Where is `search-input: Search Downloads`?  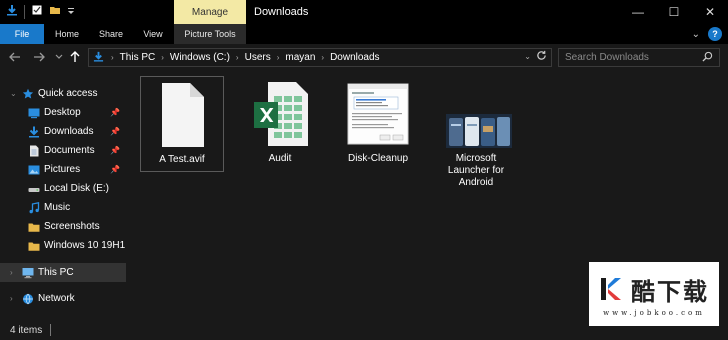
search-input: Search Downloads is located at coordinates (639, 57).